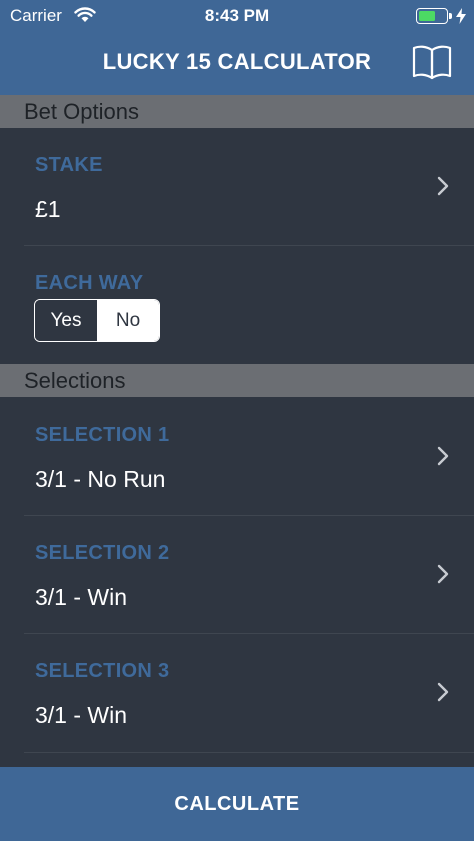 Image resolution: width=474 pixels, height=841 pixels. Describe the element at coordinates (249, 752) in the screenshot. I see `divider` at that location.